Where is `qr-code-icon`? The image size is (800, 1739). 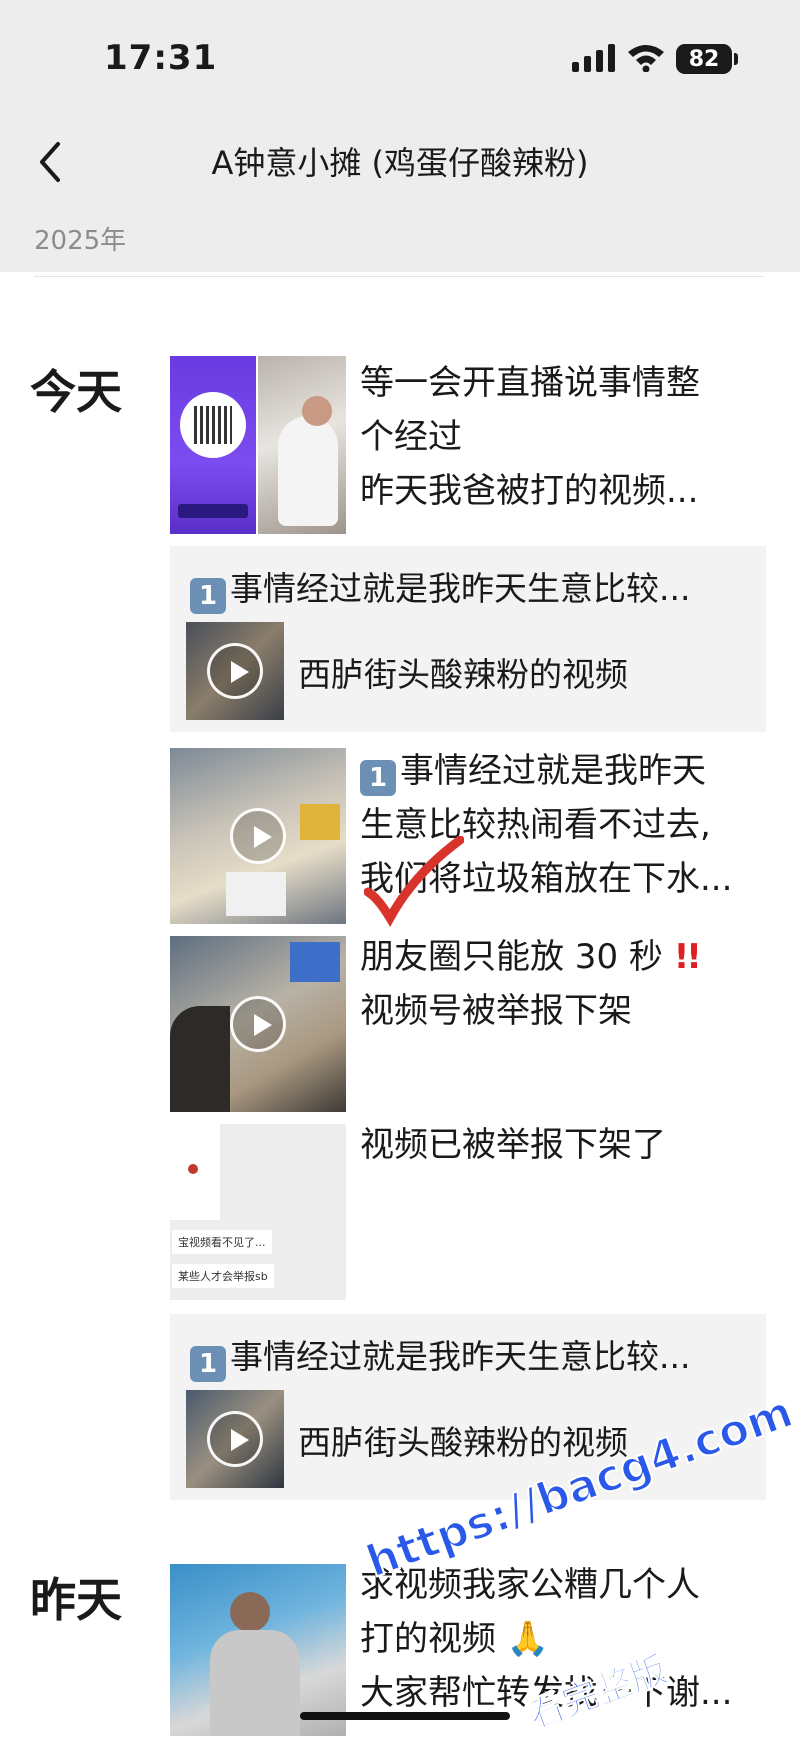 qr-code-icon is located at coordinates (213, 425).